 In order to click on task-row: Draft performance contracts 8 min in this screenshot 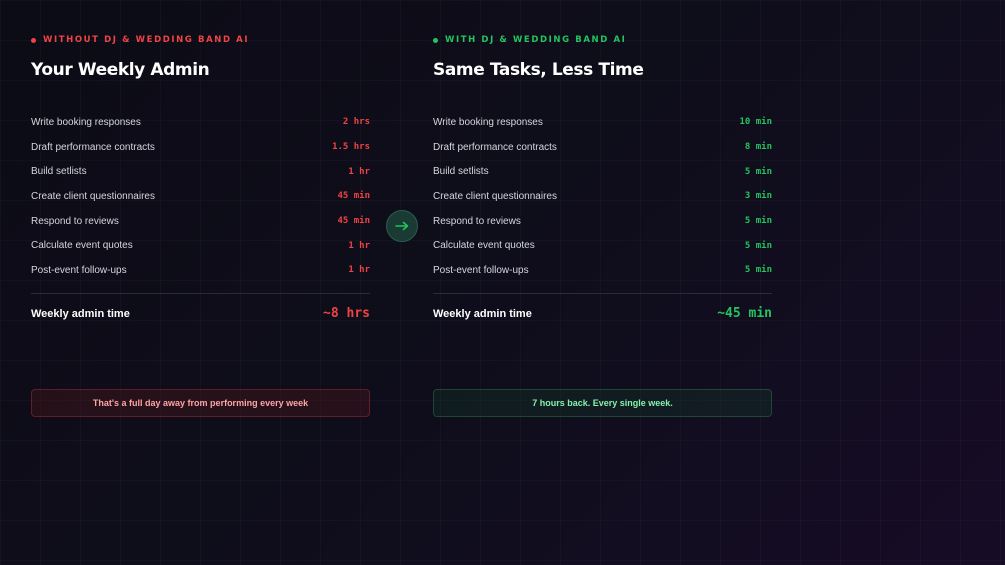, I will do `click(602, 147)`.